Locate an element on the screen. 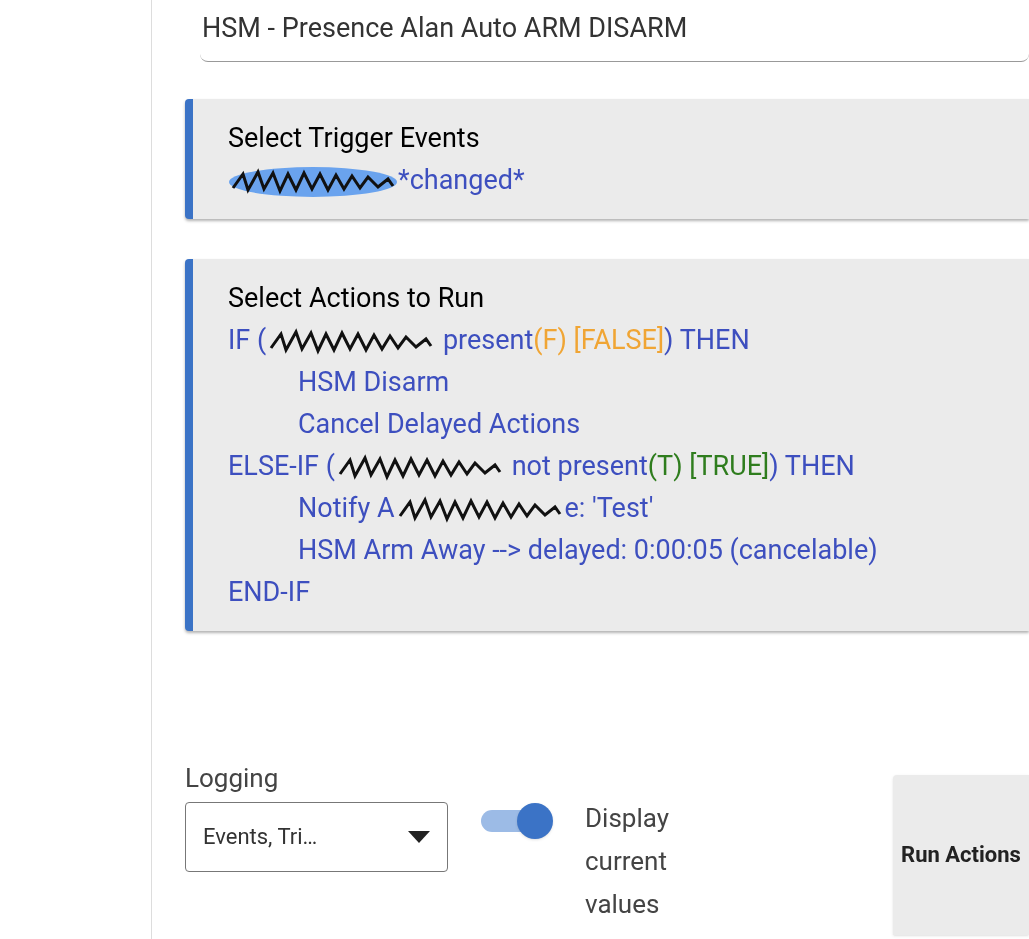 This screenshot has height=939, width=1029. action-line: *changed* is located at coordinates (628, 179).